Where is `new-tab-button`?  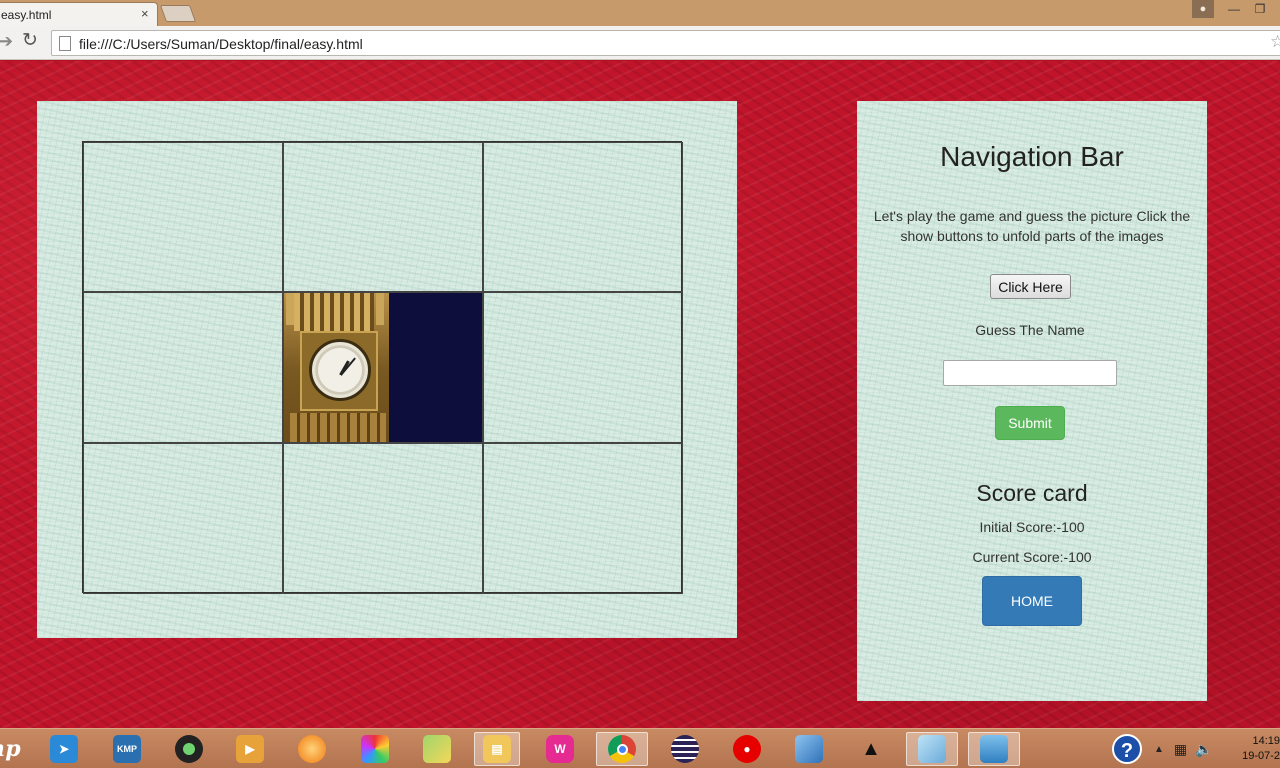
new-tab-button is located at coordinates (178, 13).